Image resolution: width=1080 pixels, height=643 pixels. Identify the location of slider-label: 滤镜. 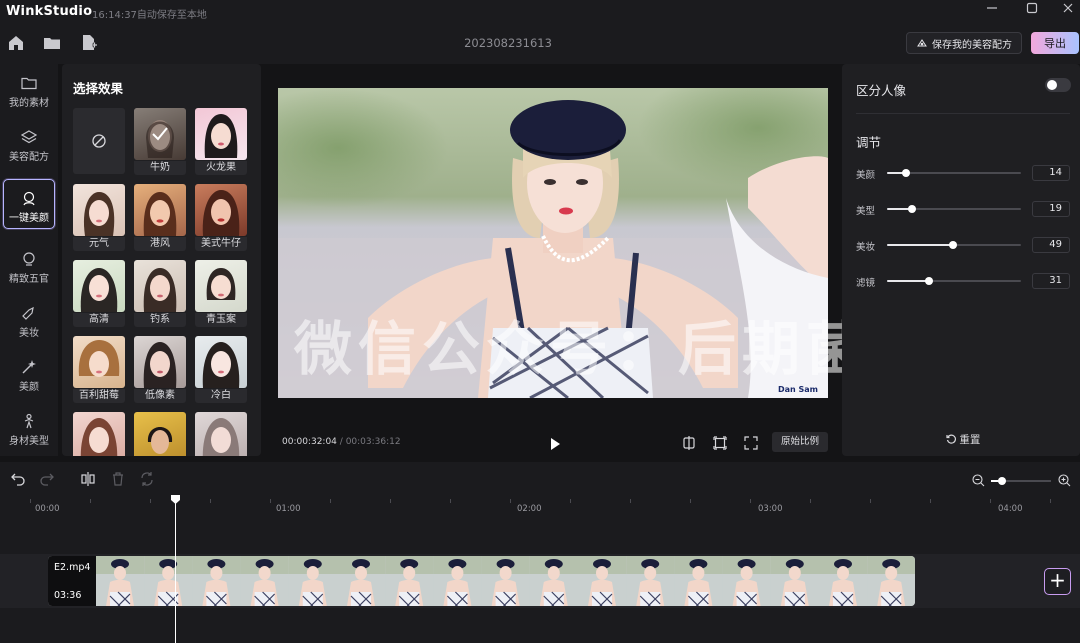
(866, 283).